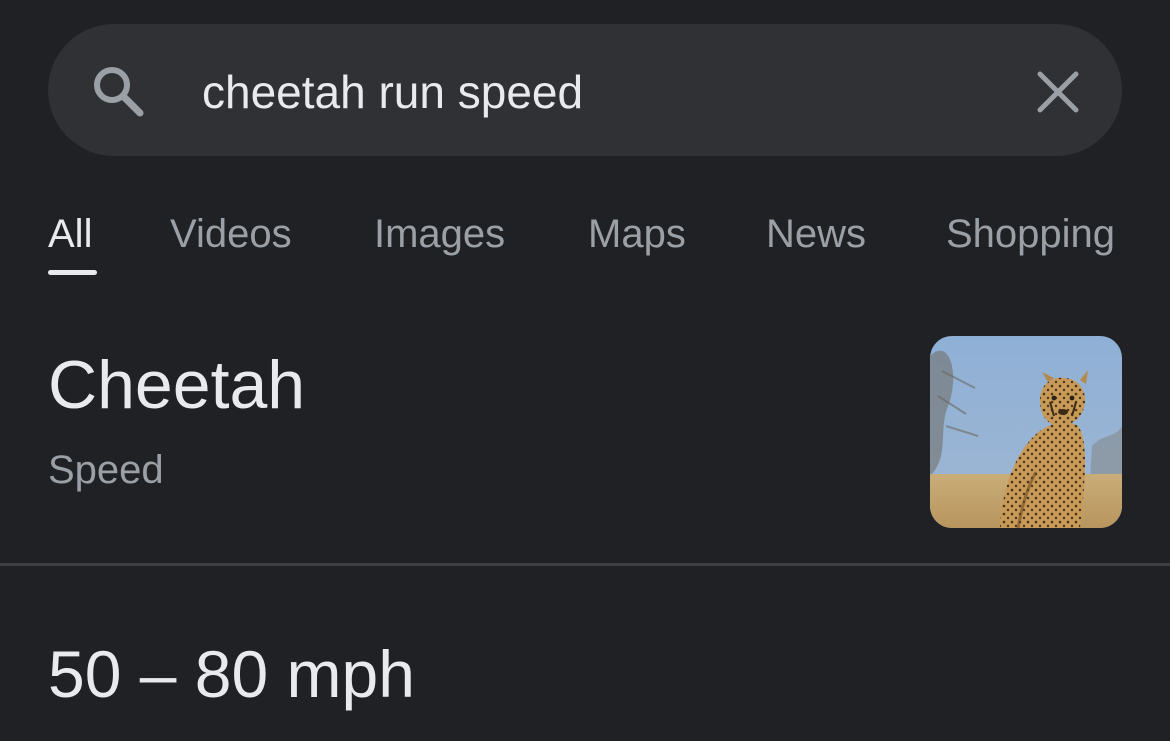 The height and width of the screenshot is (741, 1170). Describe the element at coordinates (118, 91) in the screenshot. I see `search-icon` at that location.